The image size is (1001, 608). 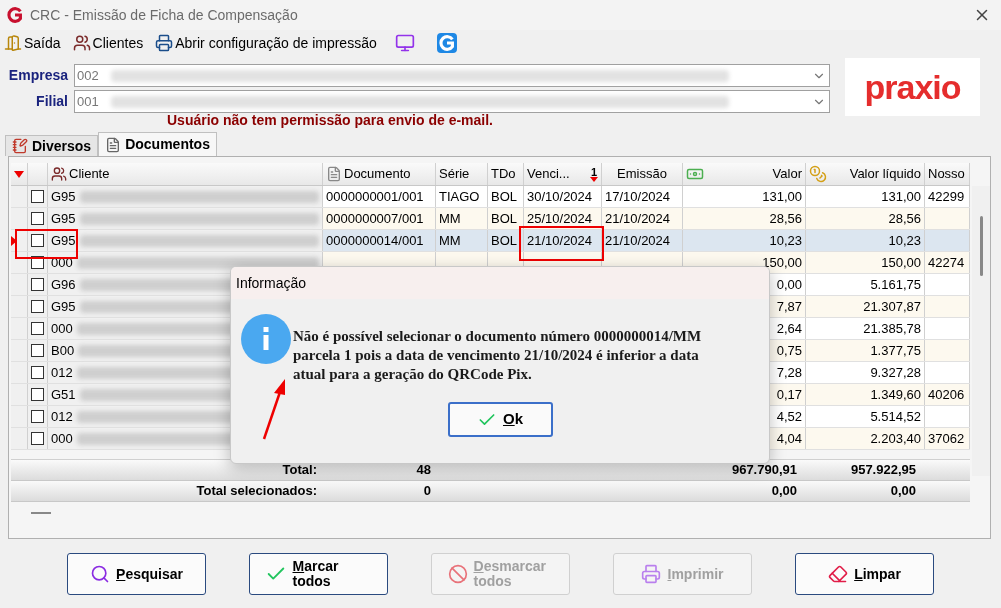 I want to click on table-cell-text: 42274, so click(x=946, y=262).